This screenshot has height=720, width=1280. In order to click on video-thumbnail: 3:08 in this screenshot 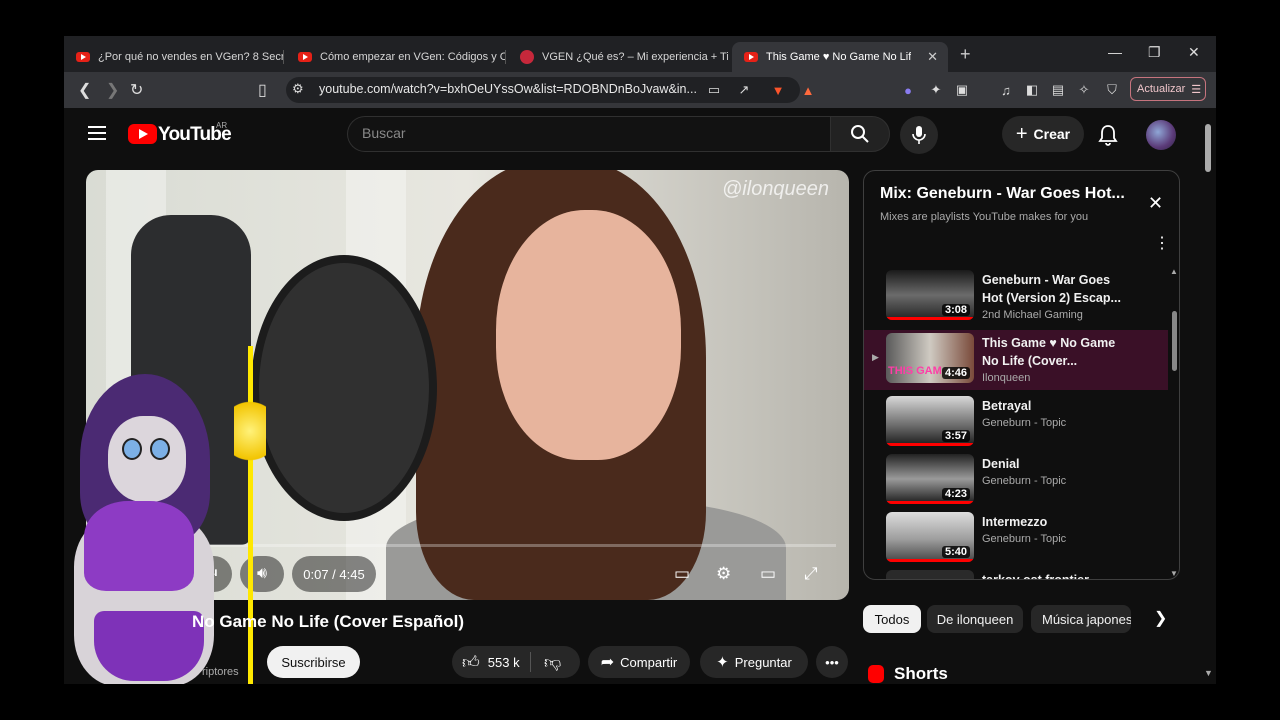, I will do `click(930, 295)`.